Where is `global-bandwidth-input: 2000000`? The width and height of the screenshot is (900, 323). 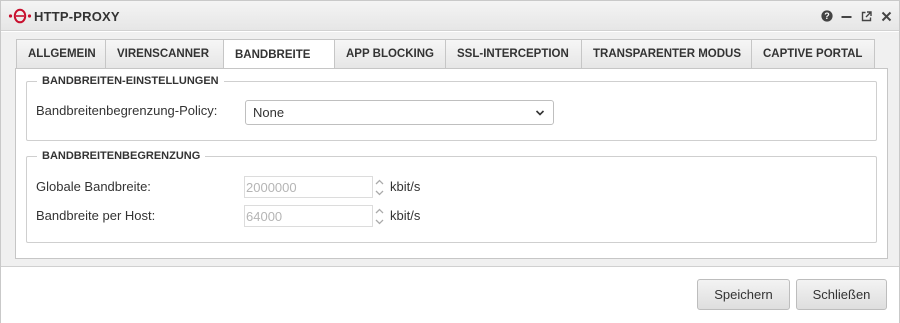
global-bandwidth-input: 2000000 is located at coordinates (308, 187).